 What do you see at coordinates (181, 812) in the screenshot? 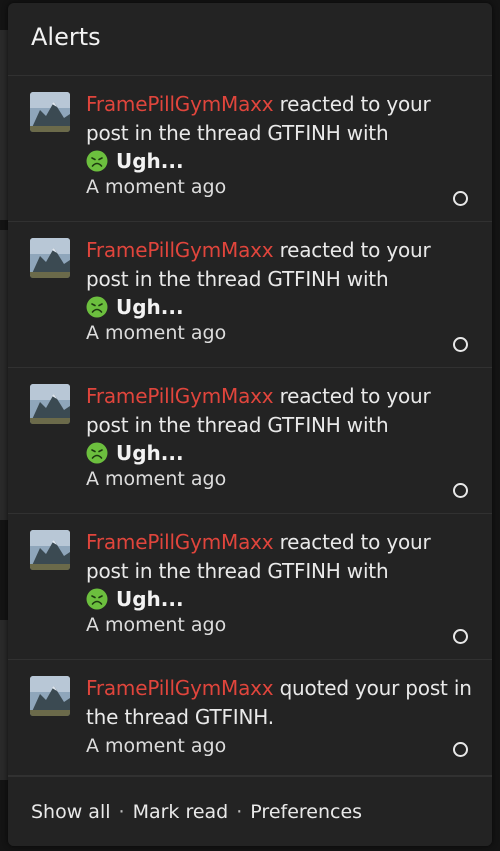
I see `mark-read-link: Mark read` at bounding box center [181, 812].